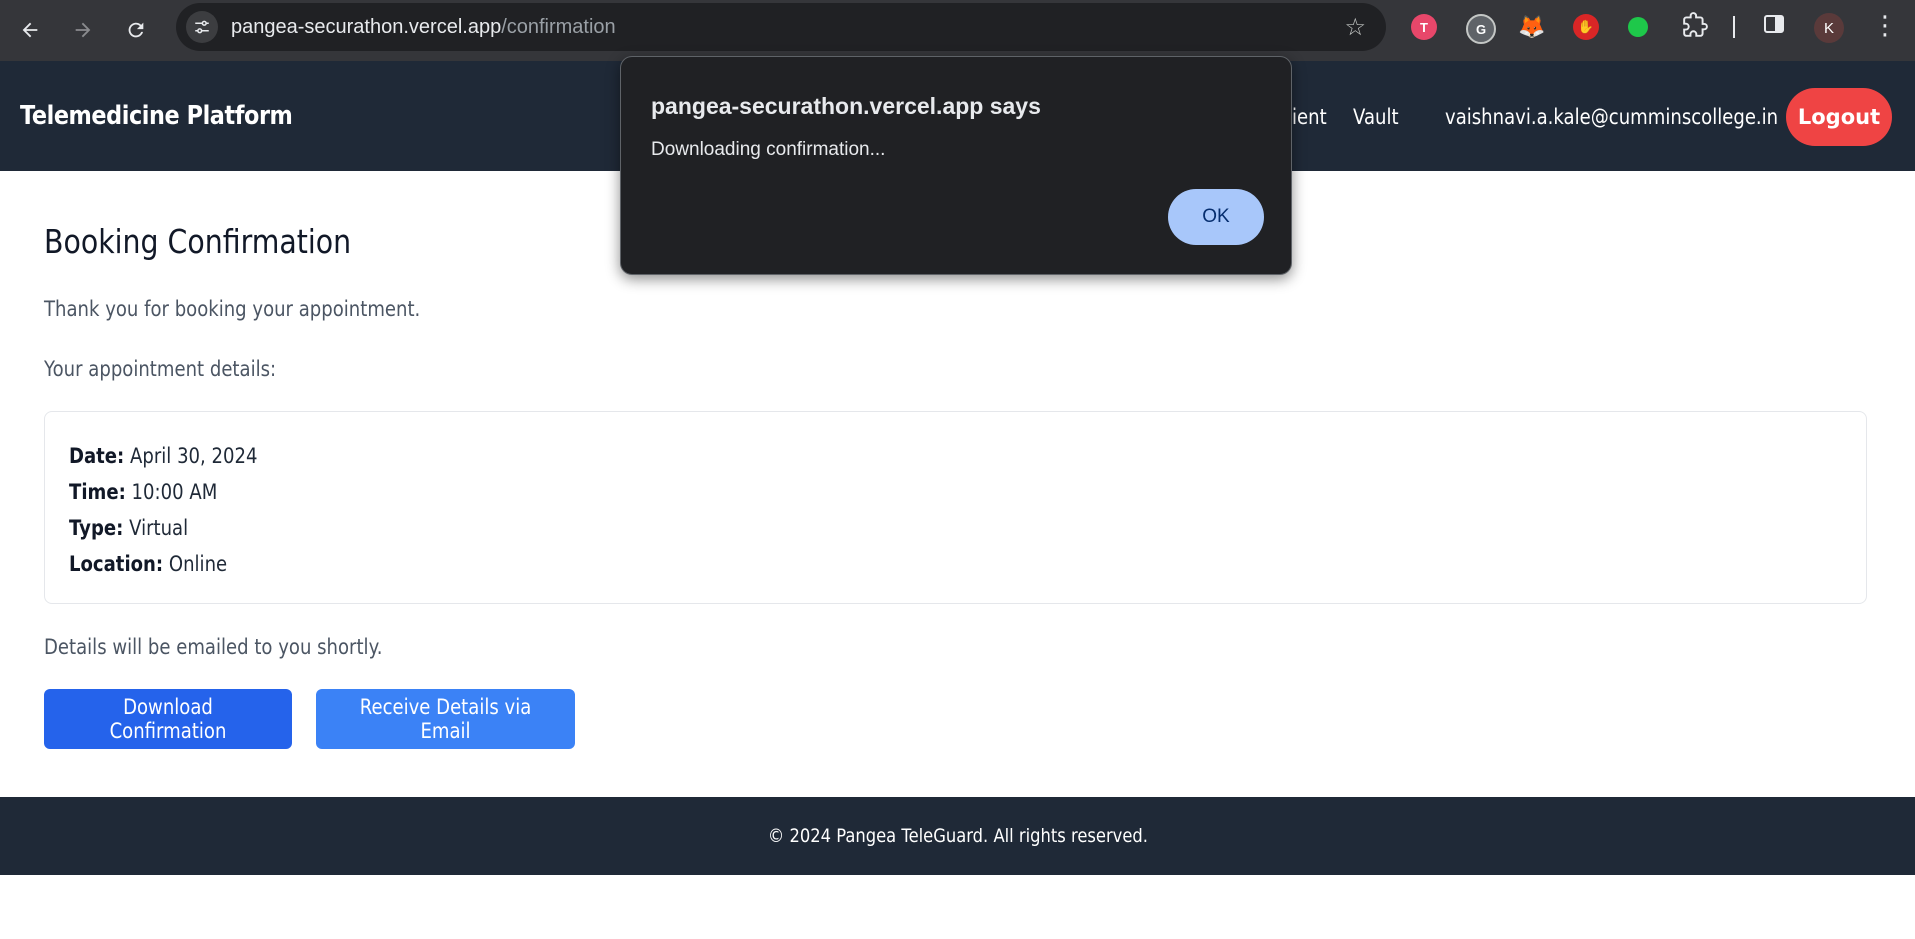 This screenshot has height=939, width=1915. I want to click on profile-avatar: K, so click(1829, 28).